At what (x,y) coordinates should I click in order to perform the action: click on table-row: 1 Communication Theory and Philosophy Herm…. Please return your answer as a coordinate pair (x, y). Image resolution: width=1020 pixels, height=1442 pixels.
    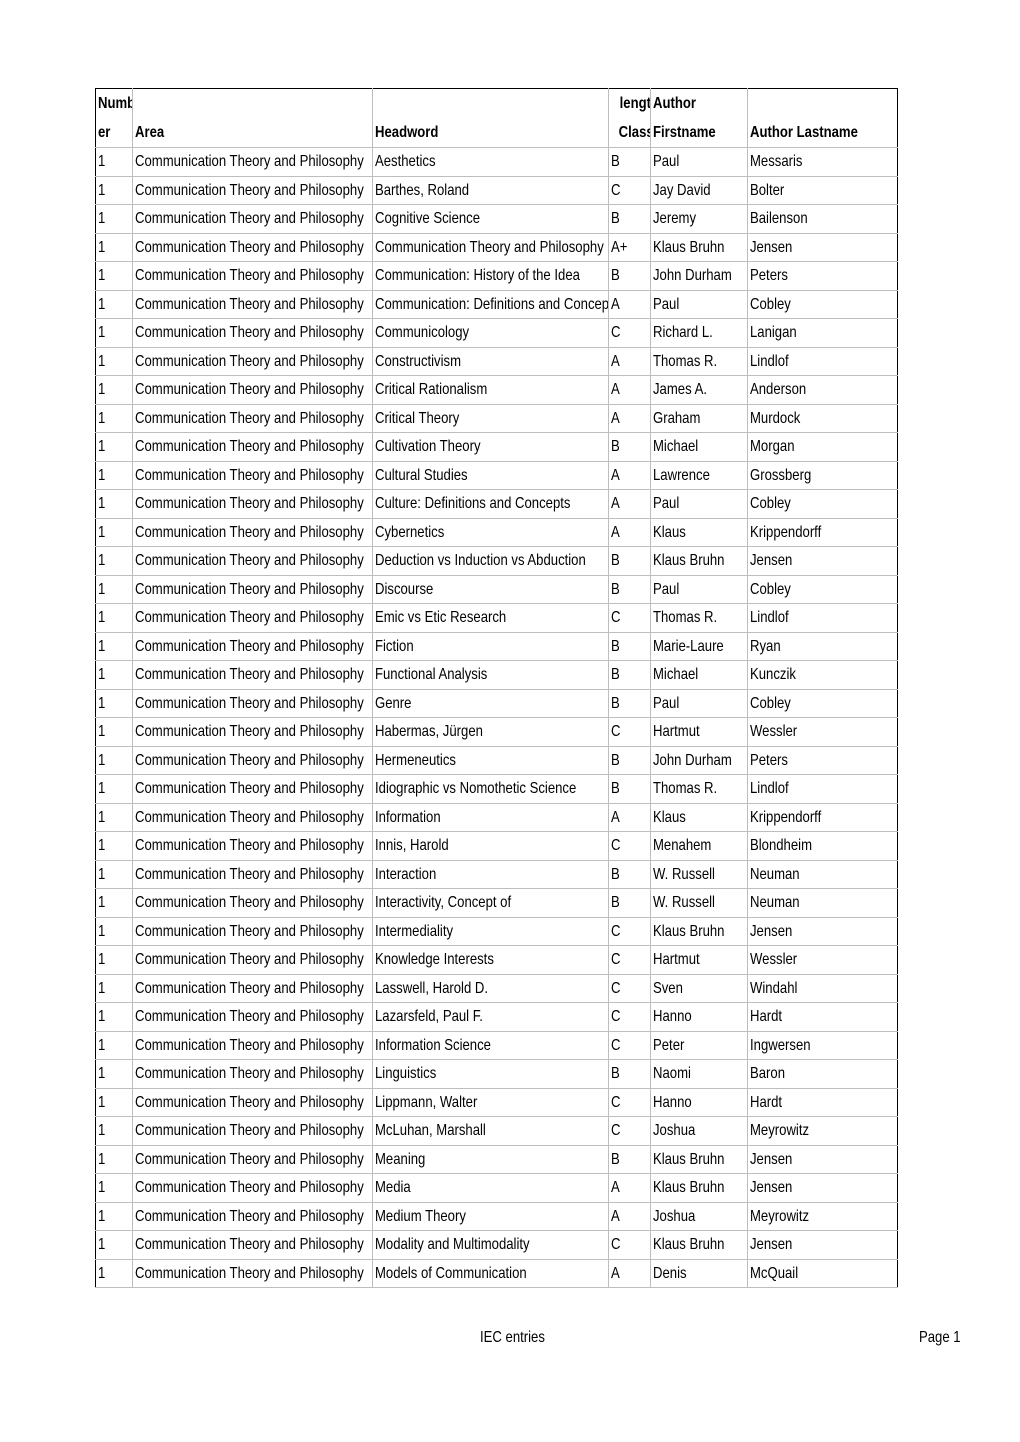
    Looking at the image, I should click on (496, 760).